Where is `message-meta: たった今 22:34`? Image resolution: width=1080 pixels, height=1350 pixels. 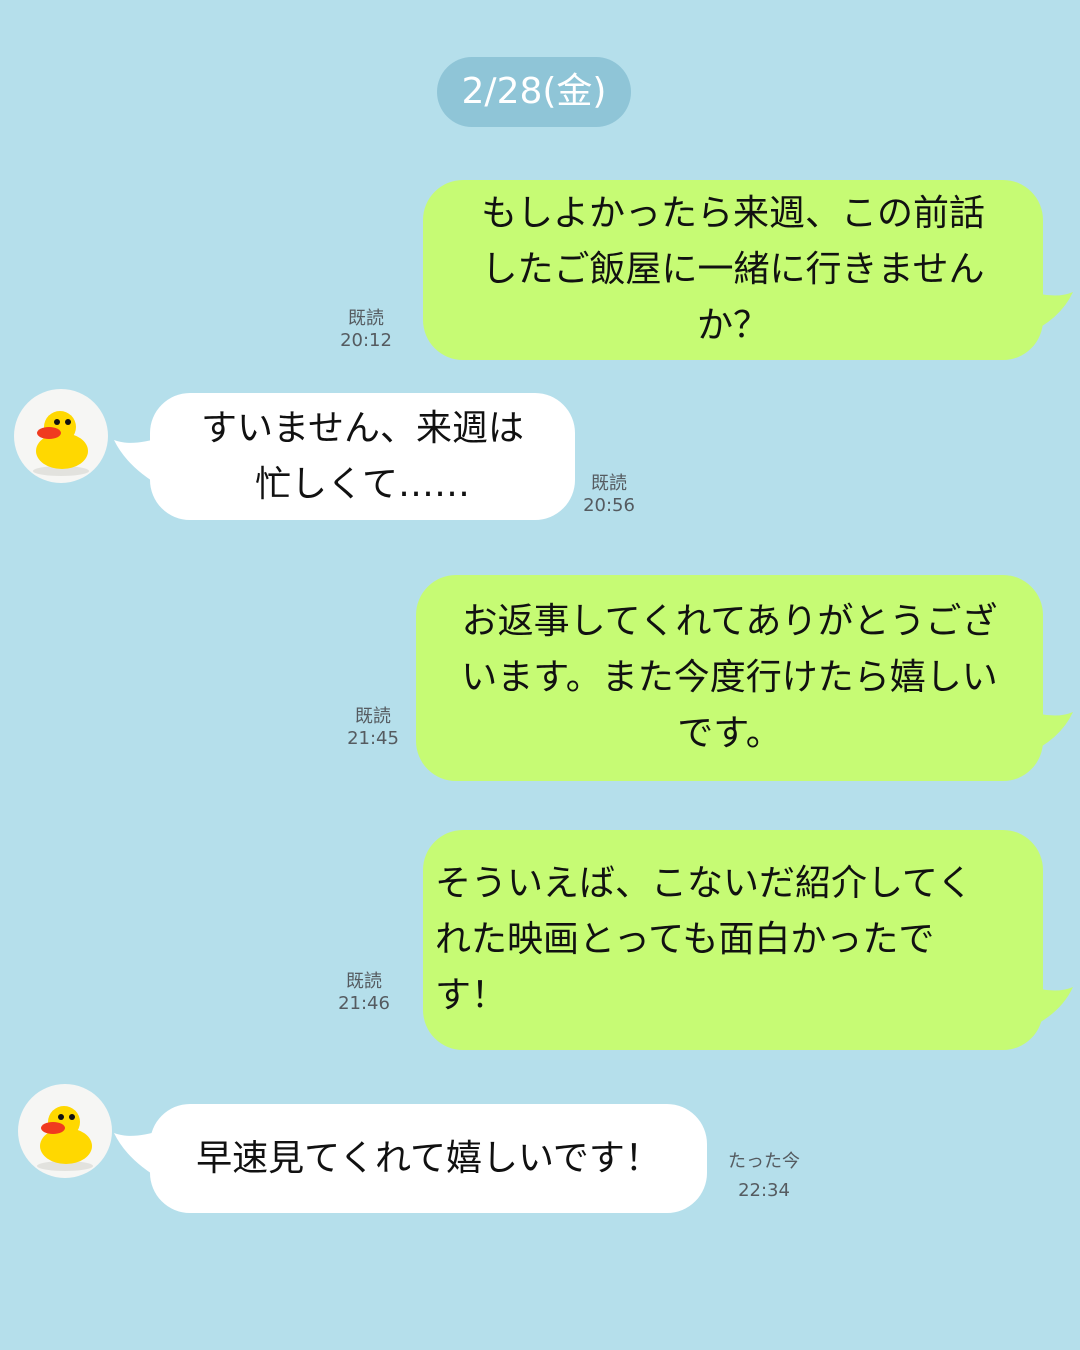 message-meta: たった今 22:34 is located at coordinates (764, 1176).